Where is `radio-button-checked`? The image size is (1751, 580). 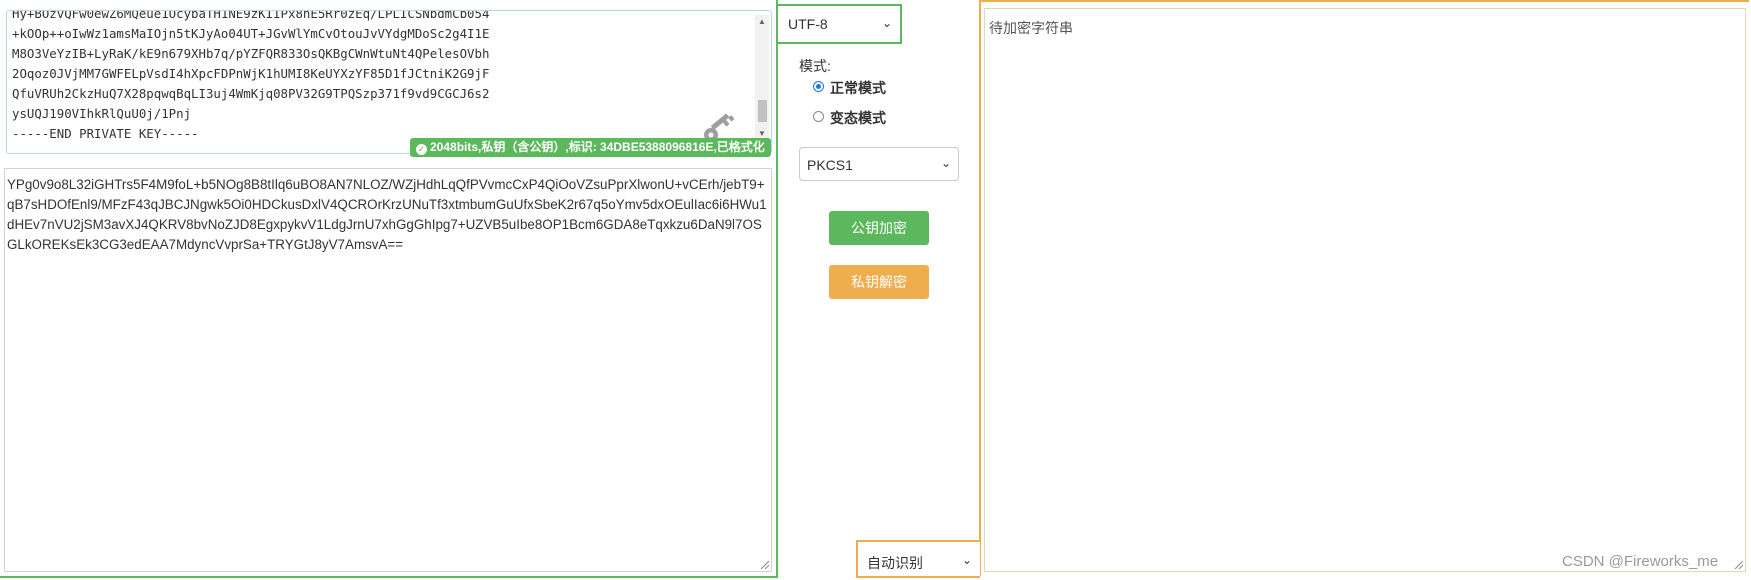 radio-button-checked is located at coordinates (818, 86).